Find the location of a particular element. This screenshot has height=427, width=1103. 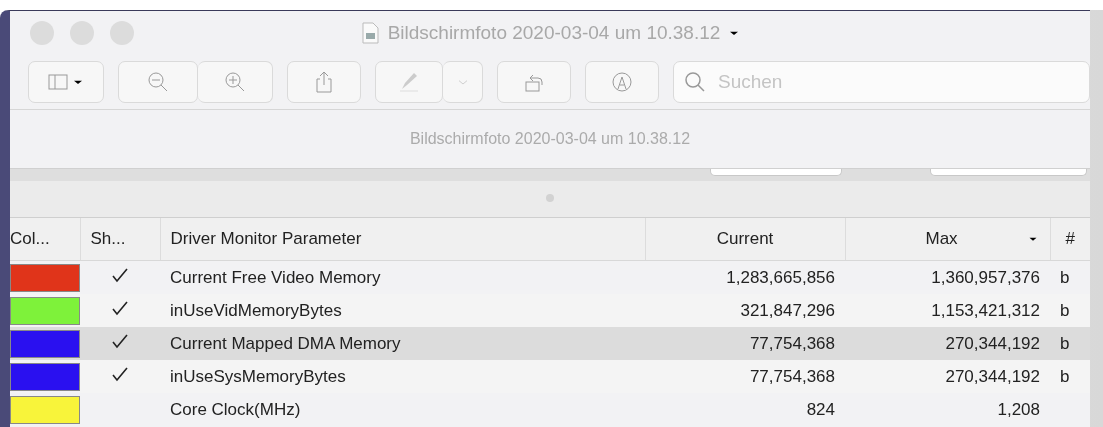

table-cell: Current Mapped DMA Memory is located at coordinates (402, 343).